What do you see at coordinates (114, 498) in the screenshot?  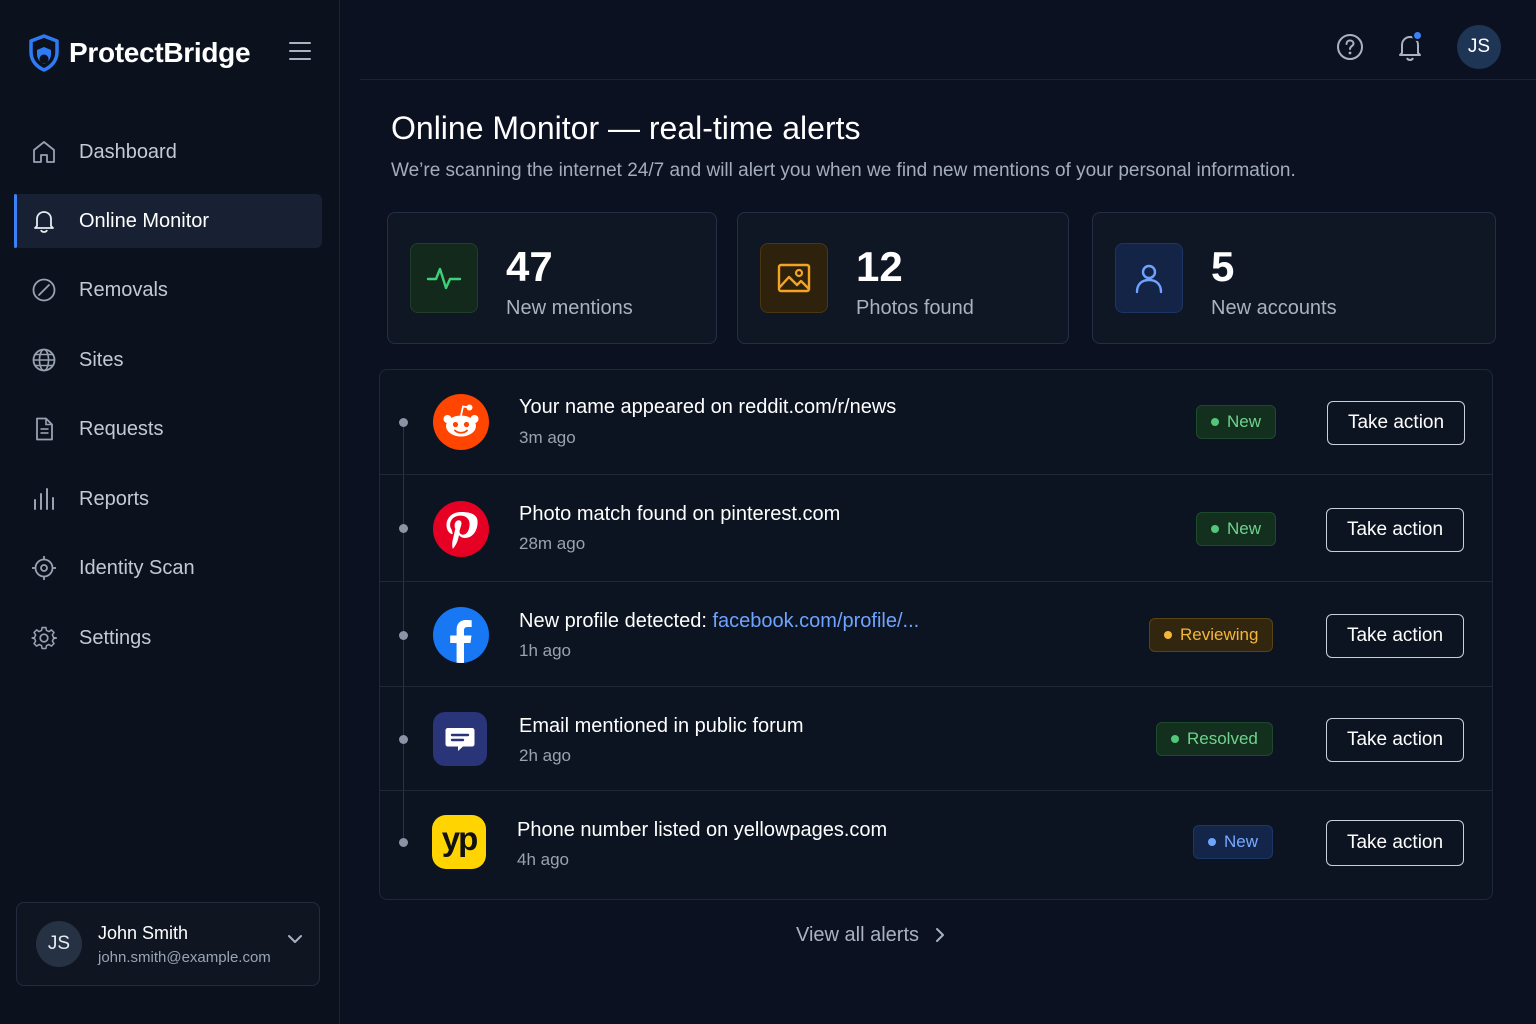 I see `sidebar-item-label: Reports` at bounding box center [114, 498].